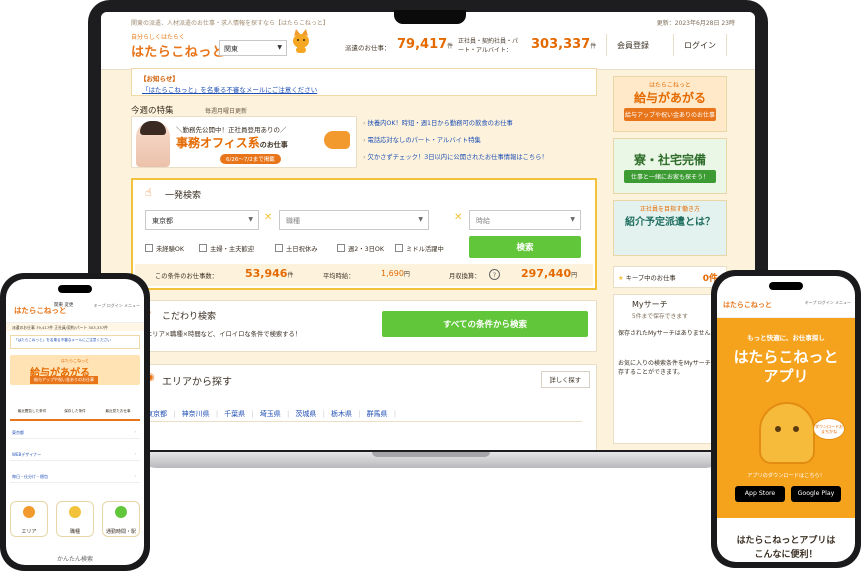 This screenshot has width=866, height=584. I want to click on prefecture-list: 東京都神奈川県千葉県埼玉県茨城県栃木県群馬県, so click(274, 410).